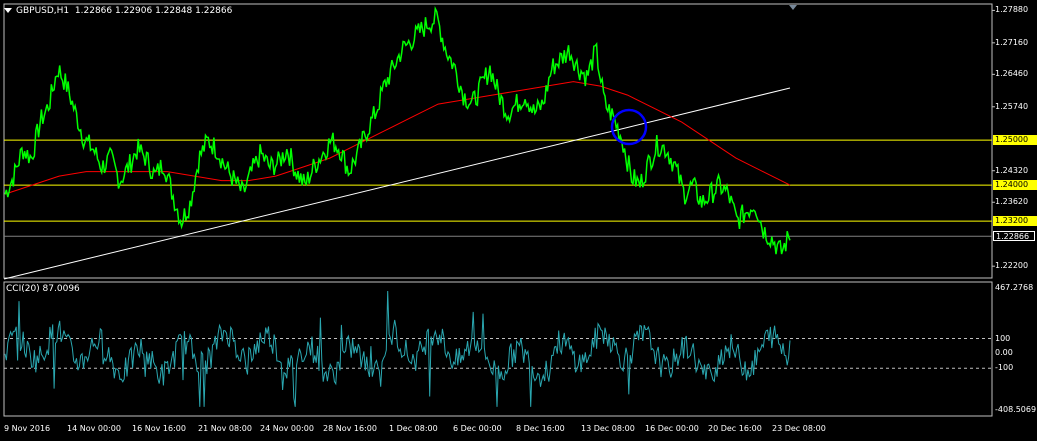 The height and width of the screenshot is (441, 1037). What do you see at coordinates (608, 428) in the screenshot?
I see `time-axis-label: 13 Dec 08:00` at bounding box center [608, 428].